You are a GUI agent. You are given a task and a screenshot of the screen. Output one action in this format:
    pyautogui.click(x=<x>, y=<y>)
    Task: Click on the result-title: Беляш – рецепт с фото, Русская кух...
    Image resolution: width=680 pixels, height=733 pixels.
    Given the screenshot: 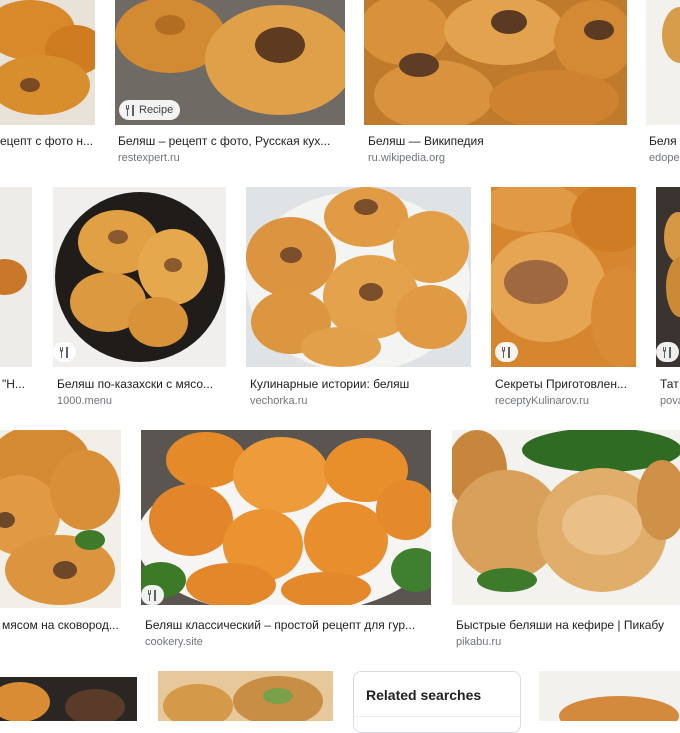 What is the action you would take?
    pyautogui.click(x=229, y=141)
    